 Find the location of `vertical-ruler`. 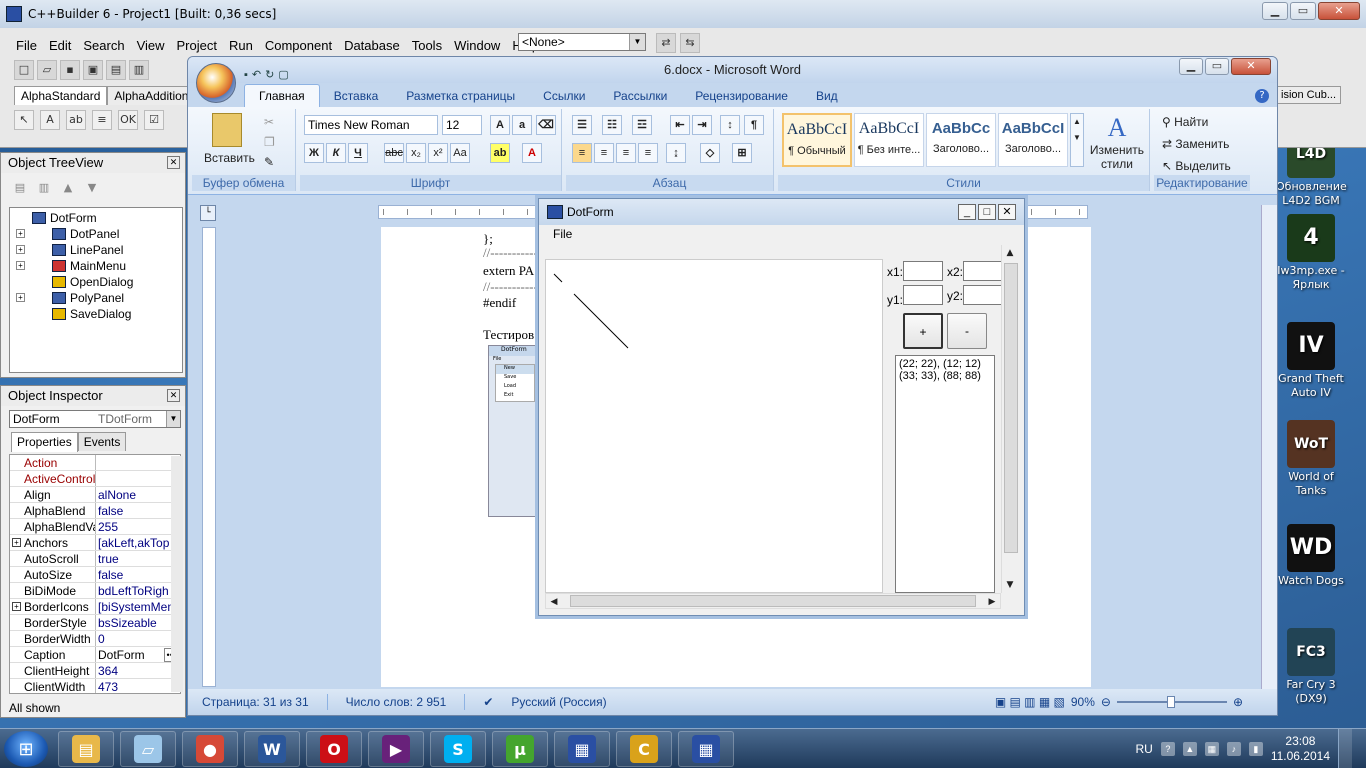

vertical-ruler is located at coordinates (209, 457).